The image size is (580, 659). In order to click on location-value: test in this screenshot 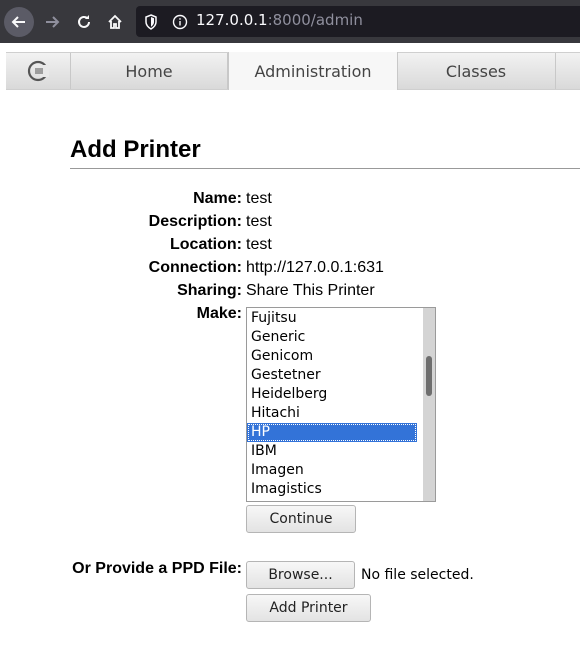, I will do `click(259, 244)`.